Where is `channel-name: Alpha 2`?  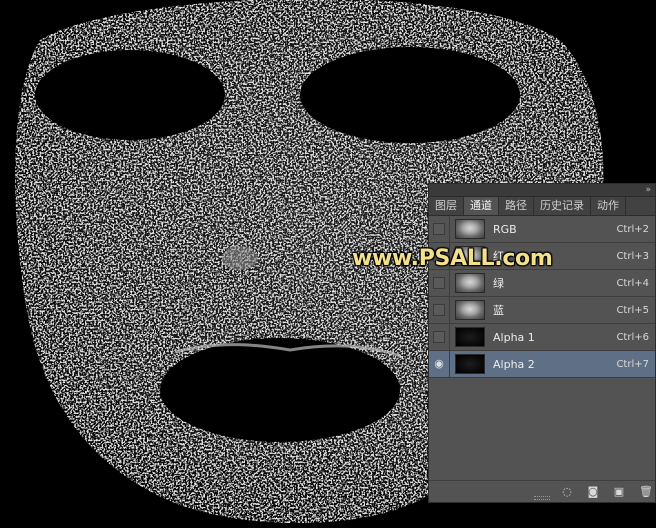
channel-name: Alpha 2 is located at coordinates (514, 364).